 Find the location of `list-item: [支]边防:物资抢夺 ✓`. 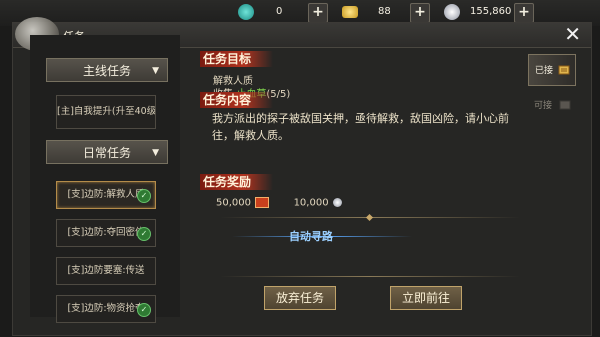

list-item: [支]边防:物资抢夺 ✓ is located at coordinates (106, 309).